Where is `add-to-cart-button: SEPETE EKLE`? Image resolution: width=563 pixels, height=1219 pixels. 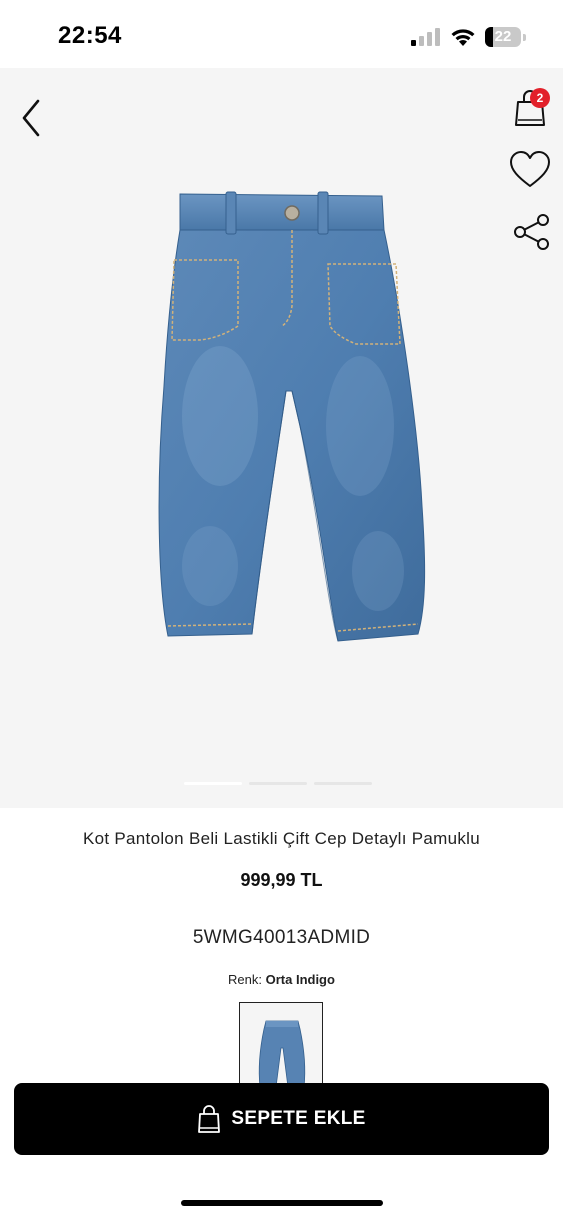 add-to-cart-button: SEPETE EKLE is located at coordinates (281, 1119).